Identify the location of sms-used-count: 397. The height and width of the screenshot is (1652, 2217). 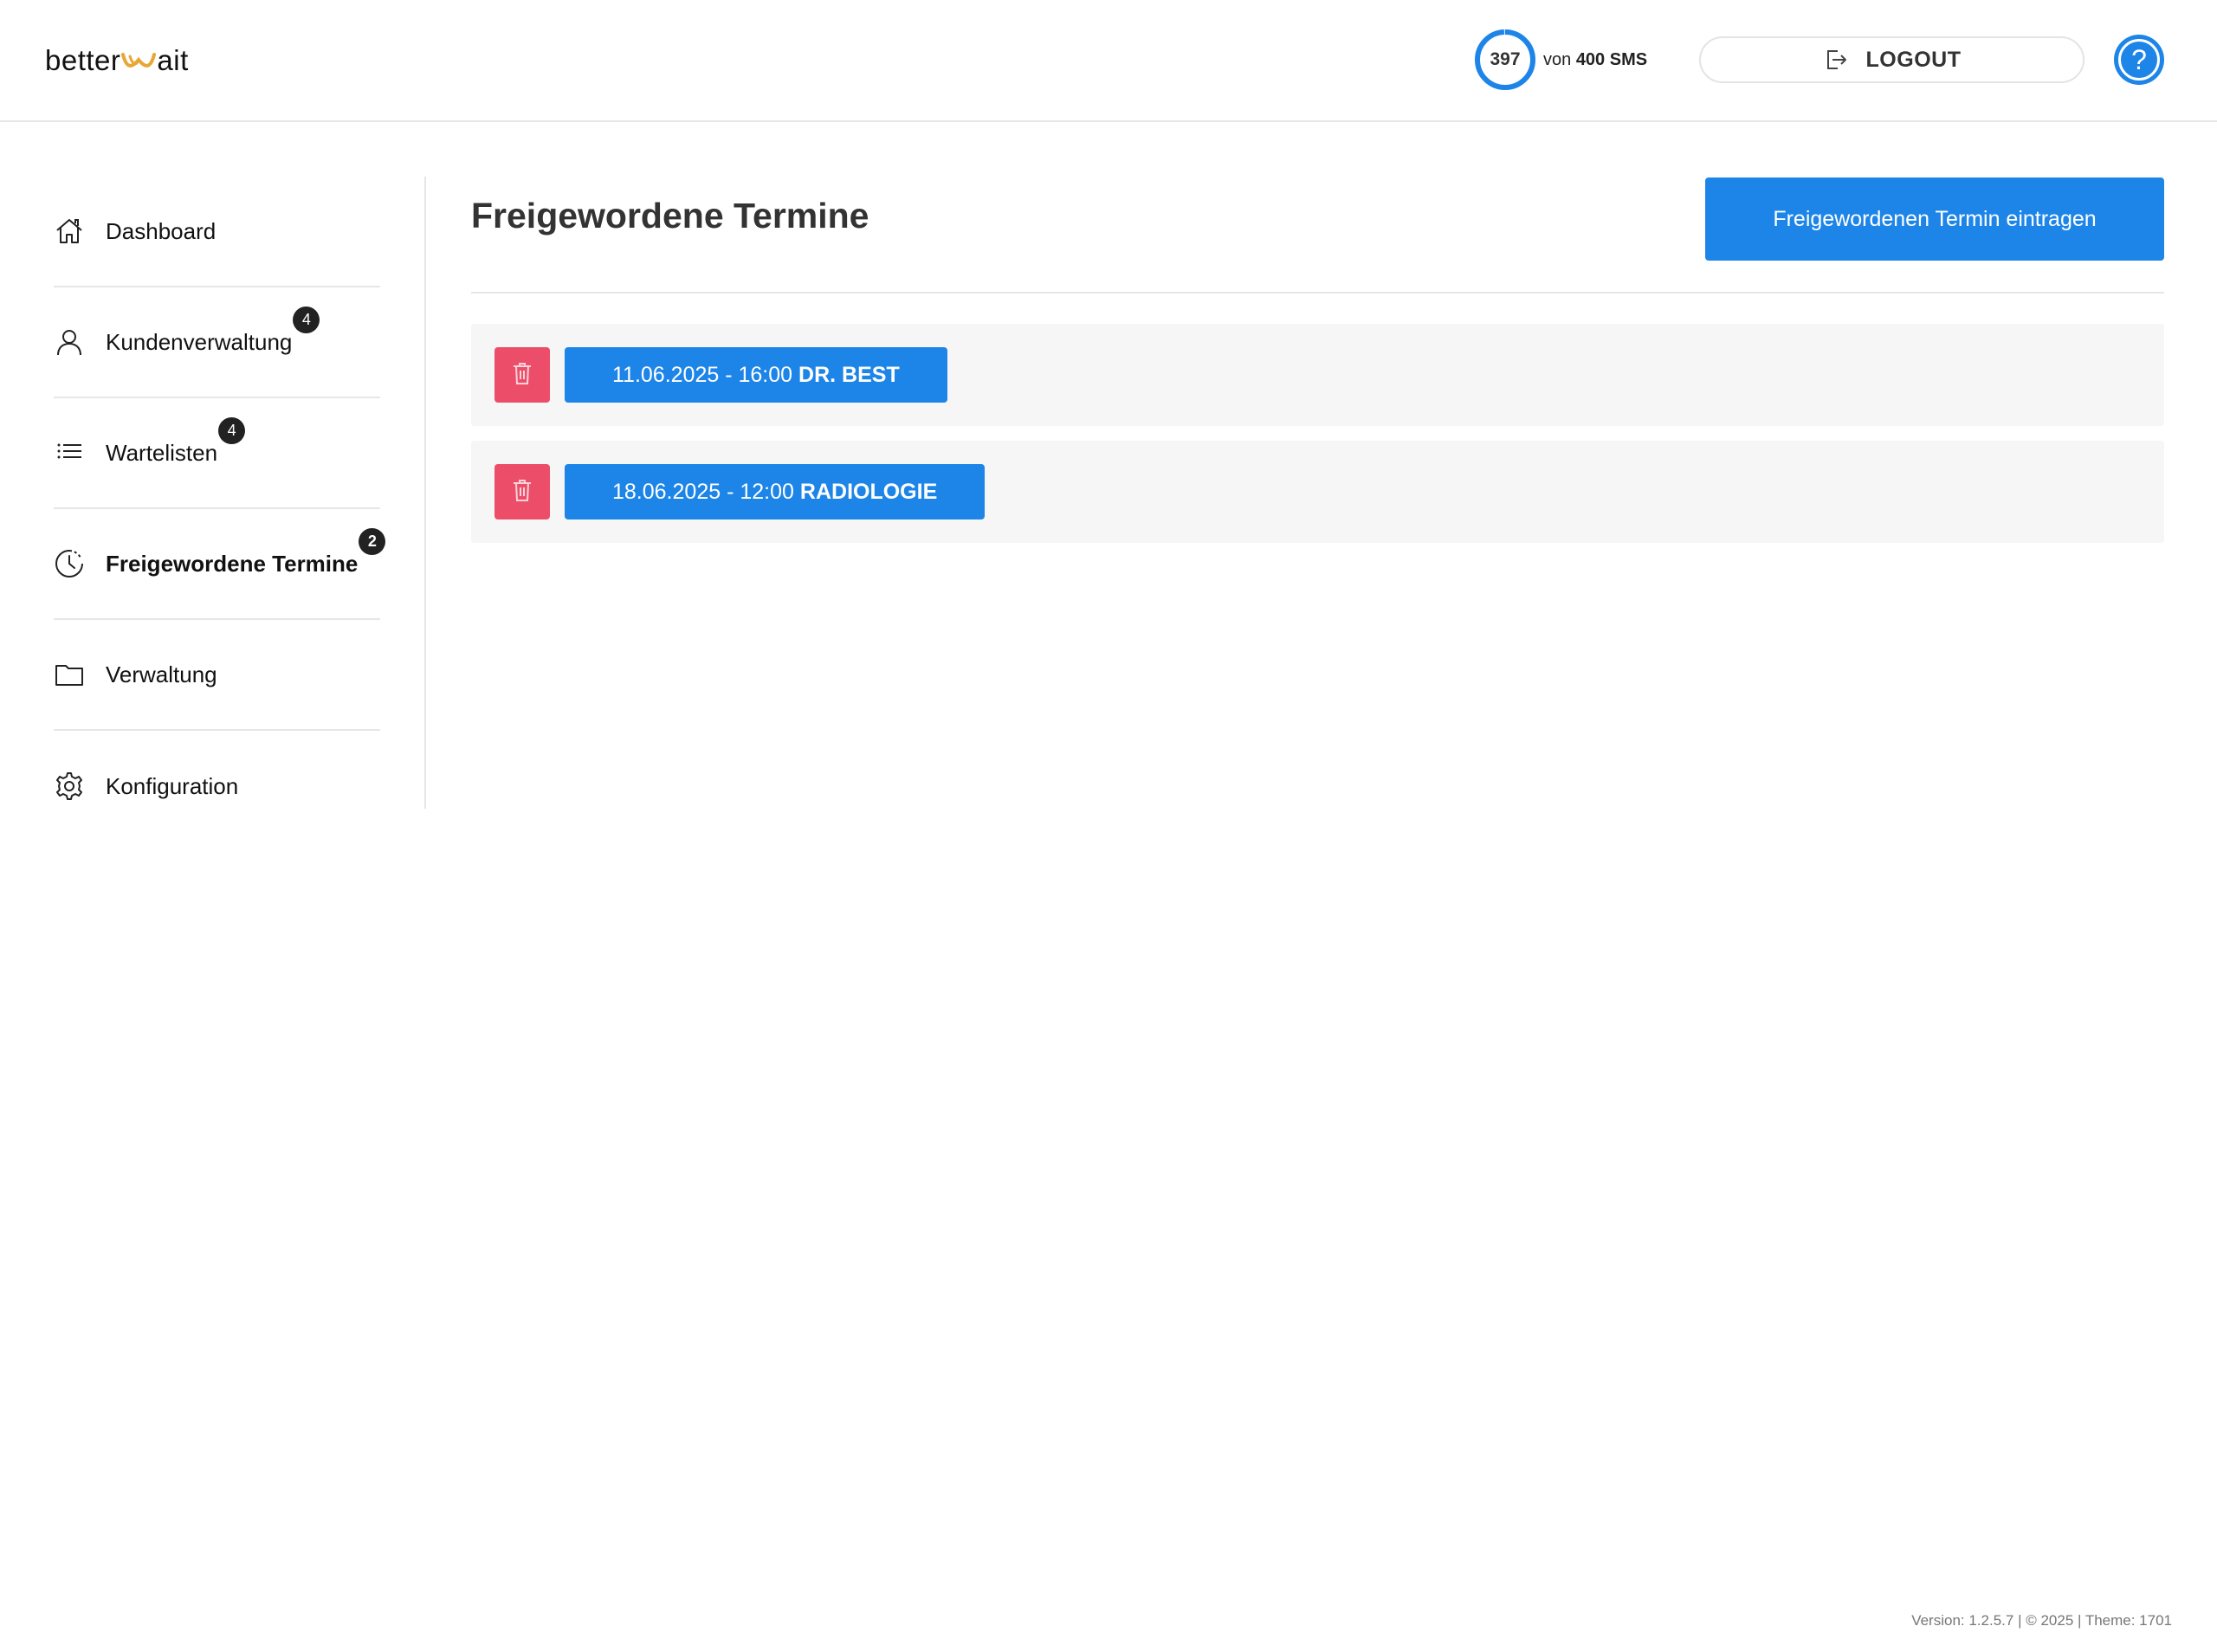
(1505, 59).